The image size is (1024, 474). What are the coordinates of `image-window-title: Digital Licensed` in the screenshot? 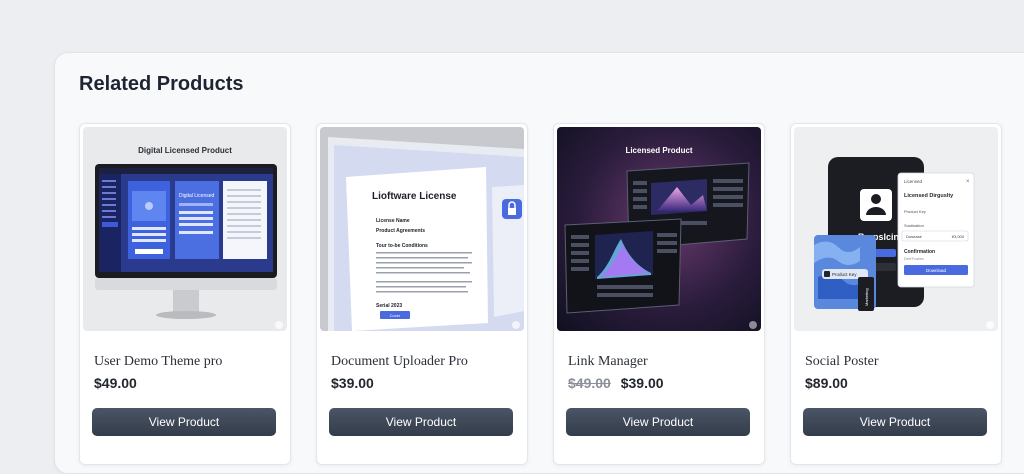 It's located at (197, 196).